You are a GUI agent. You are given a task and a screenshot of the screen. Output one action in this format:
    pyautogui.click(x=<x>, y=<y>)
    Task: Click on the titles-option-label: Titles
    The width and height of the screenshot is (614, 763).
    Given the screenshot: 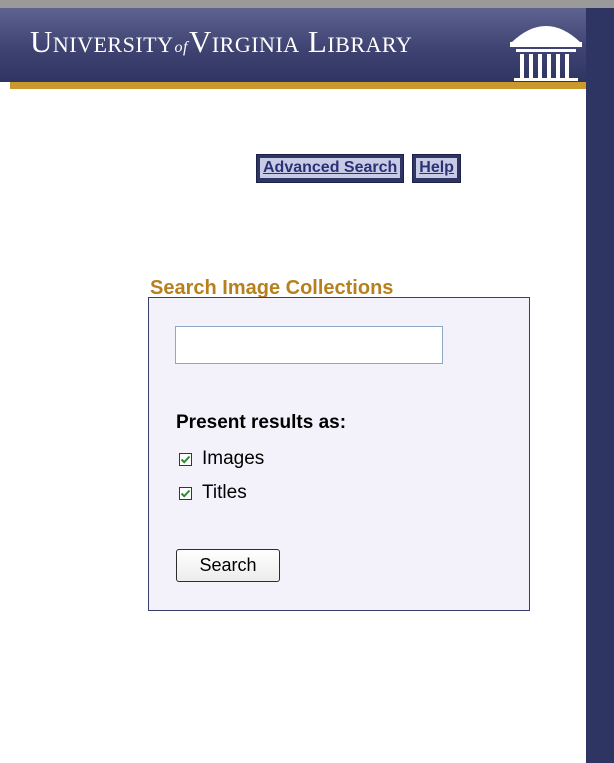 What is the action you would take?
    pyautogui.click(x=224, y=492)
    